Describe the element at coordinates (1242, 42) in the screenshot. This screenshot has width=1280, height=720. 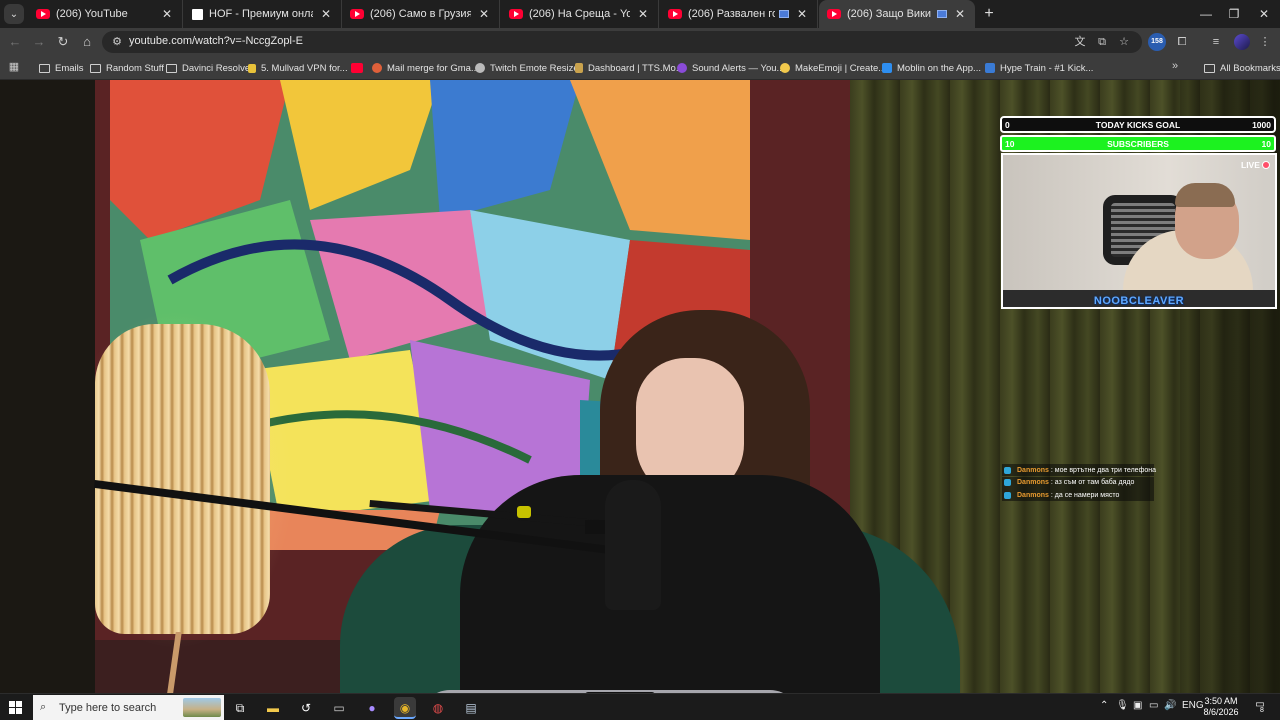
I see `profile-avatar` at that location.